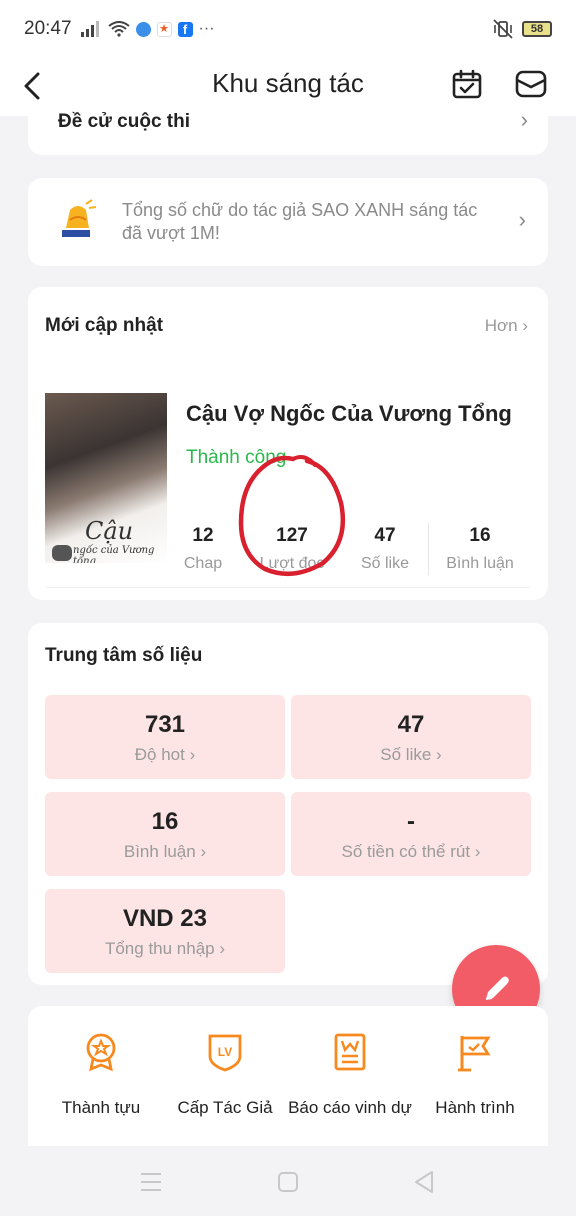  What do you see at coordinates (89, 29) in the screenshot?
I see `signal-icon` at bounding box center [89, 29].